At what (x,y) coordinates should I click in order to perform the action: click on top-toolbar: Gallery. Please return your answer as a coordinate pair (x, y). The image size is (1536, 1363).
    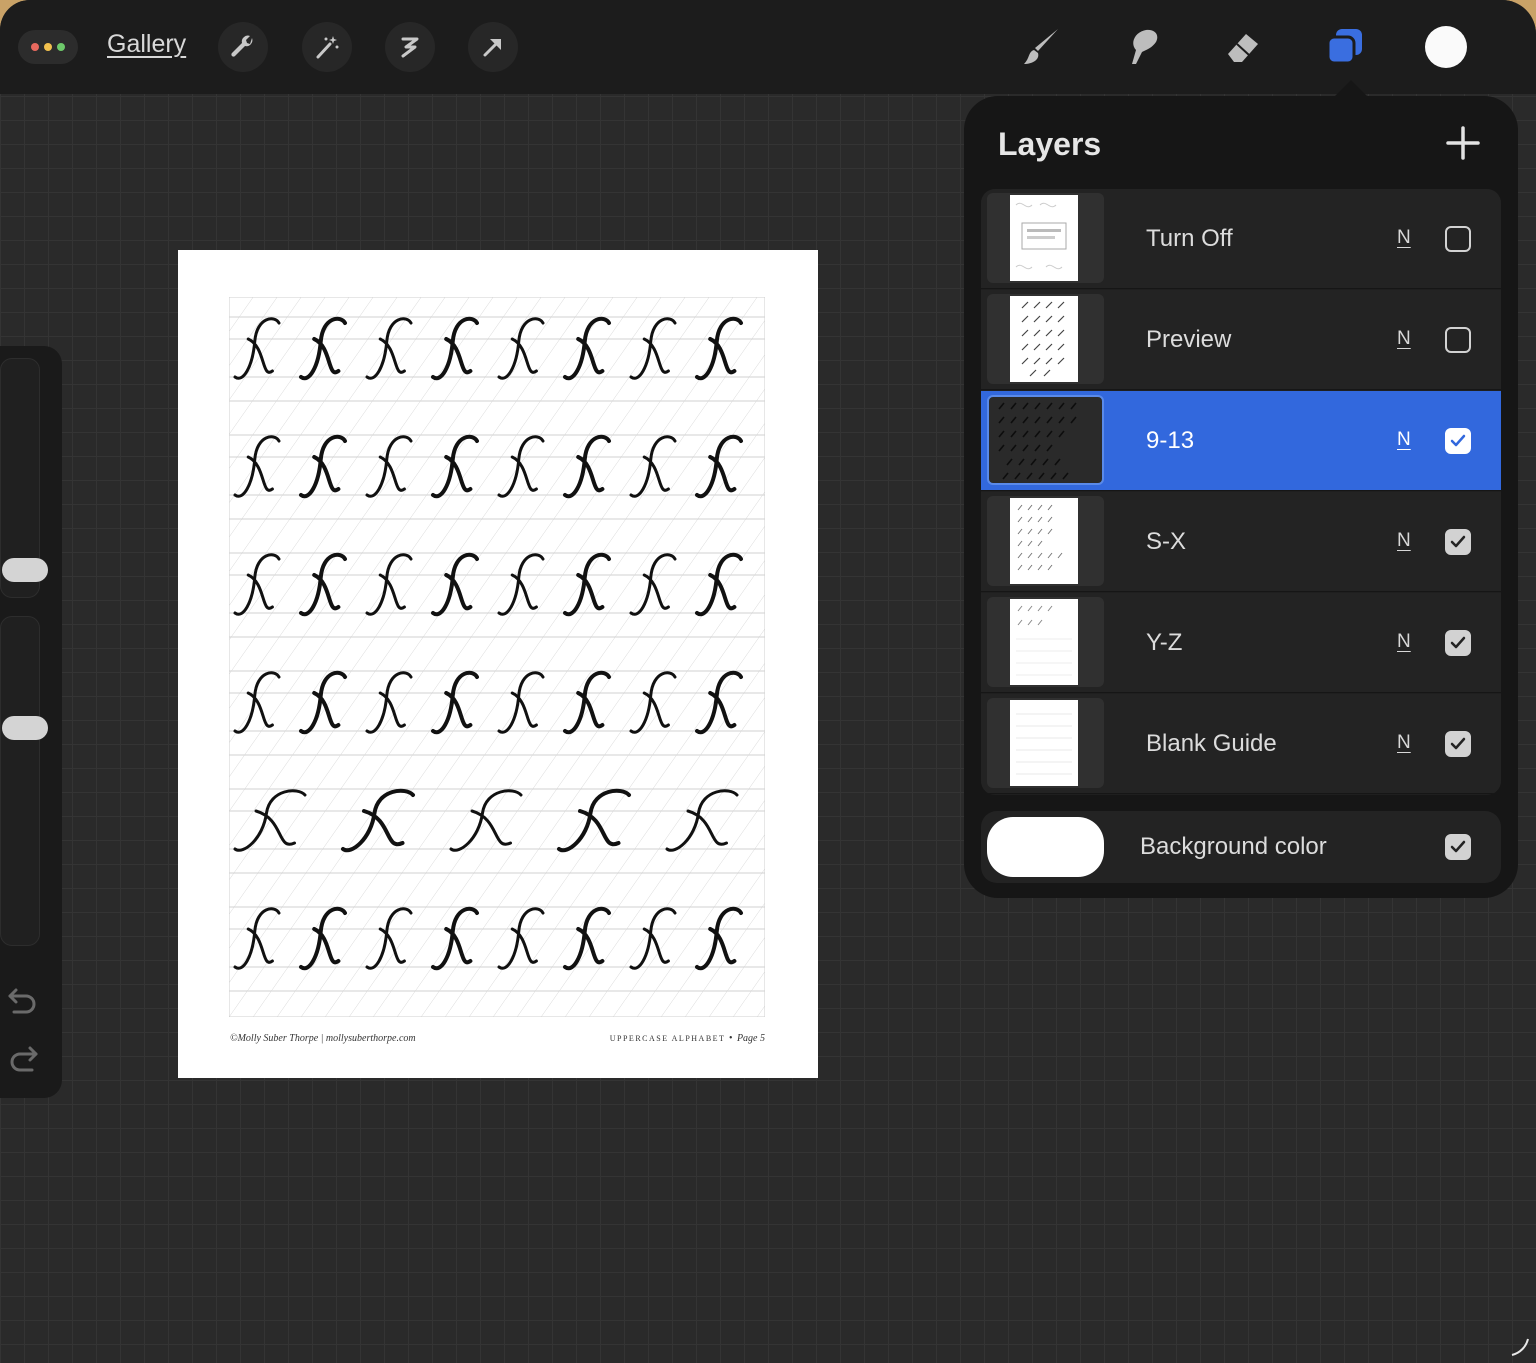
    Looking at the image, I should click on (768, 47).